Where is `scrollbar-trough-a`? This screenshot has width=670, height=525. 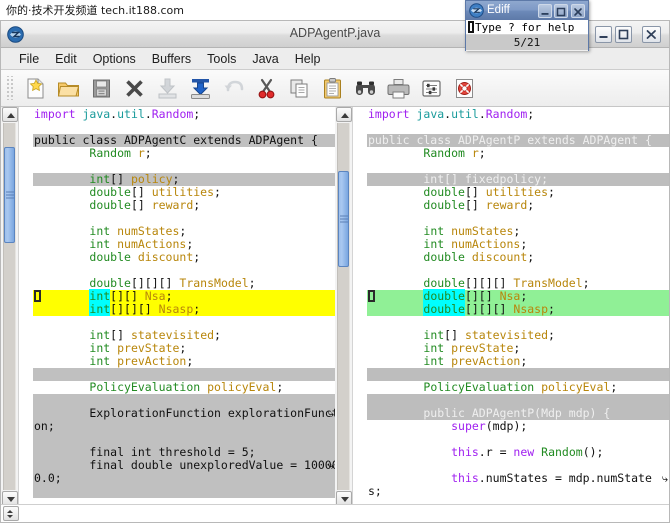 scrollbar-trough-a is located at coordinates (9, 306).